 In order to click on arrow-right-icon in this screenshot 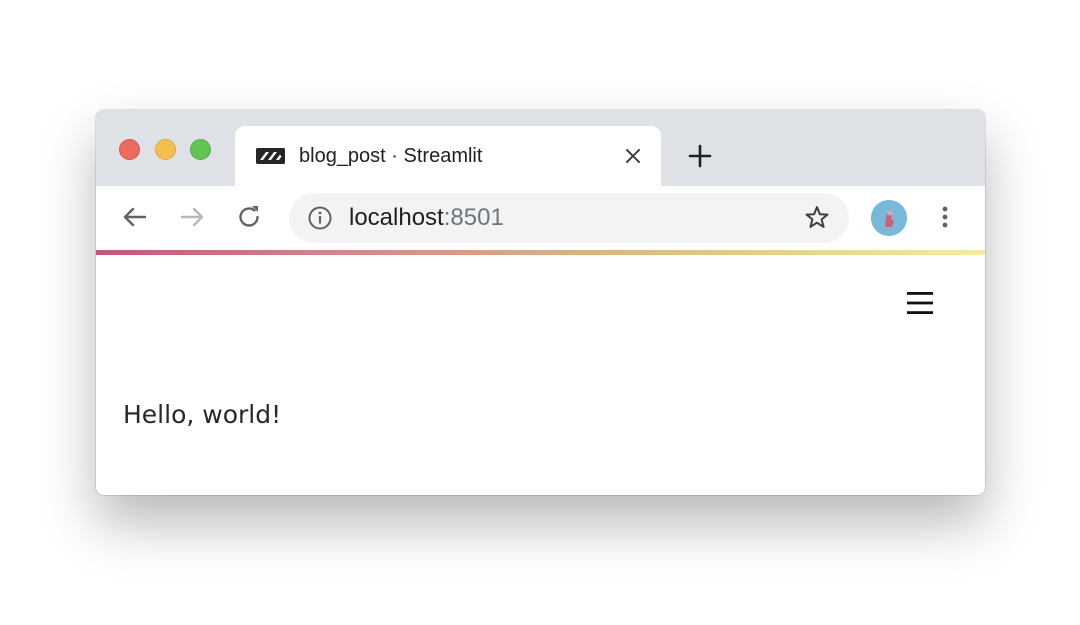, I will do `click(192, 217)`.